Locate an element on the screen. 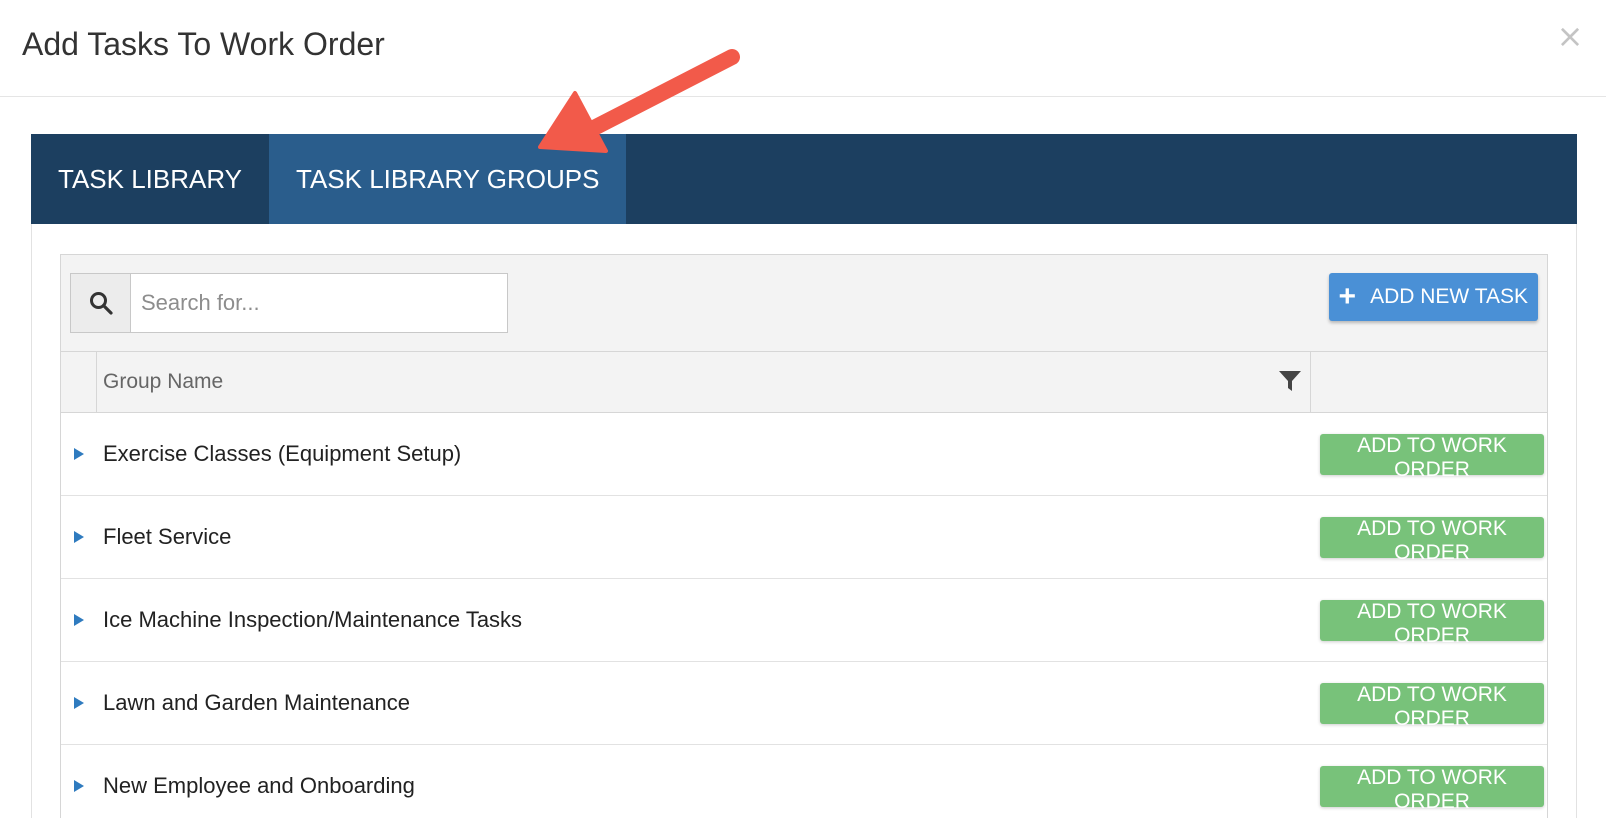 Image resolution: width=1606 pixels, height=818 pixels. group-name: Lawn and Garden Maintenance is located at coordinates (256, 702).